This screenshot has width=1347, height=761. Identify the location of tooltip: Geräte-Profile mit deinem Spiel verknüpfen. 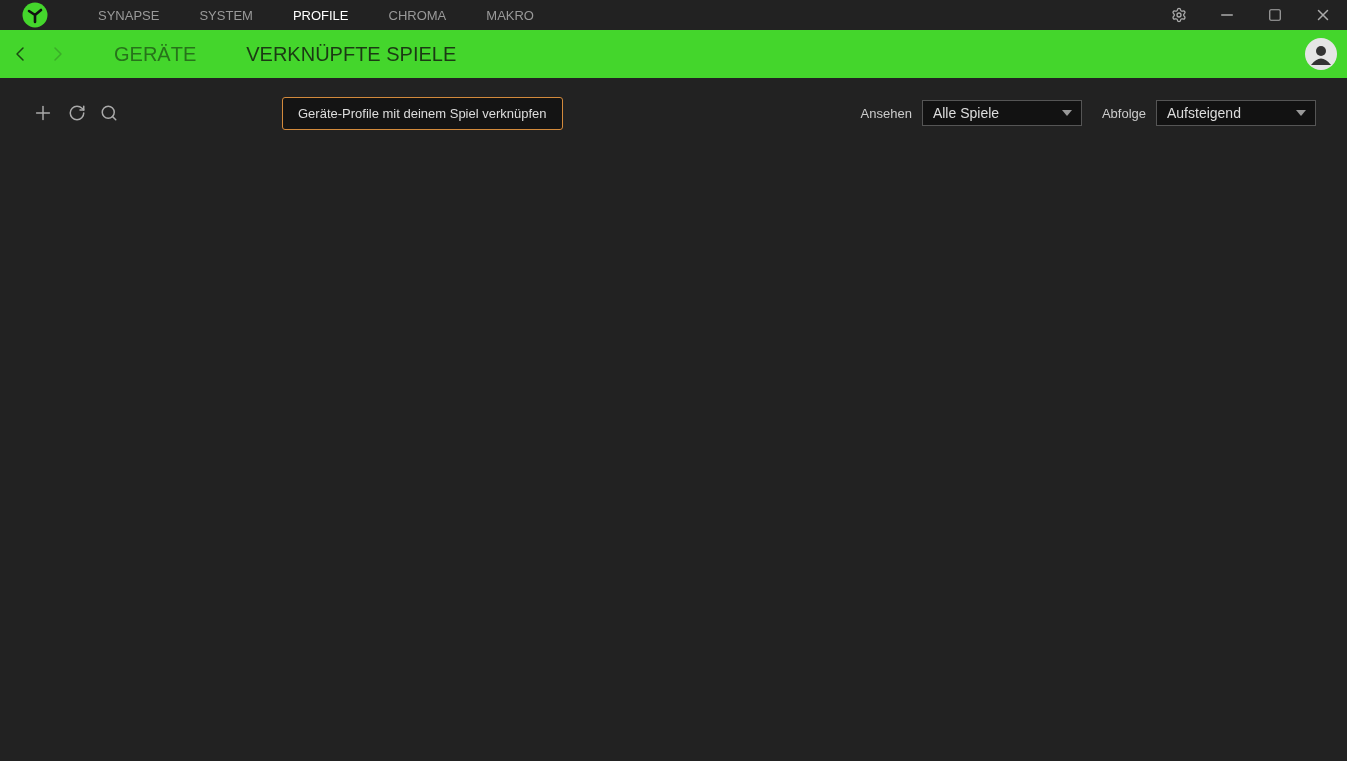
(422, 113).